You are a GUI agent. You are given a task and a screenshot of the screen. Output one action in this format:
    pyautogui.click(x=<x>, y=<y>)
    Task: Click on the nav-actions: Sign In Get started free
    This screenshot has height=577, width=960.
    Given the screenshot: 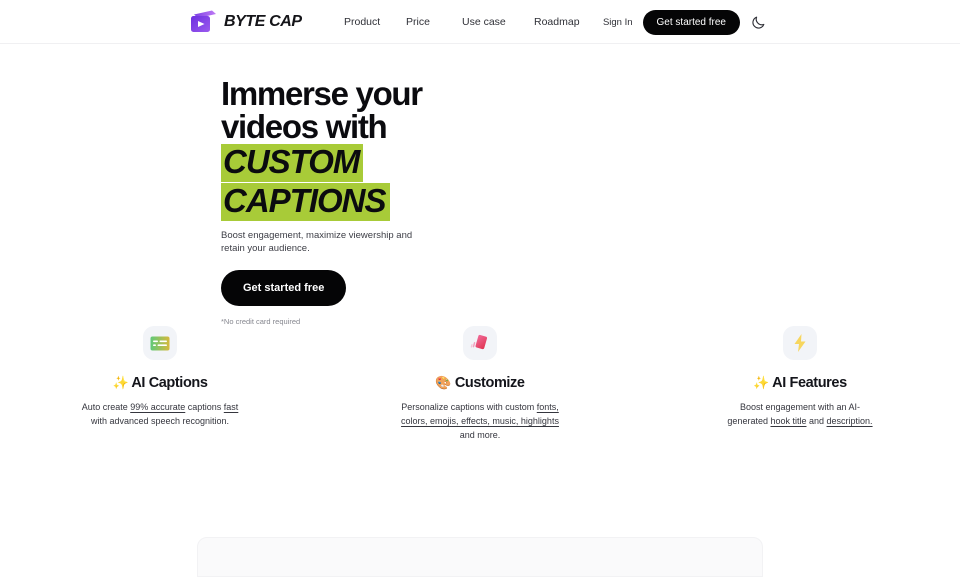 What is the action you would take?
    pyautogui.click(x=685, y=22)
    